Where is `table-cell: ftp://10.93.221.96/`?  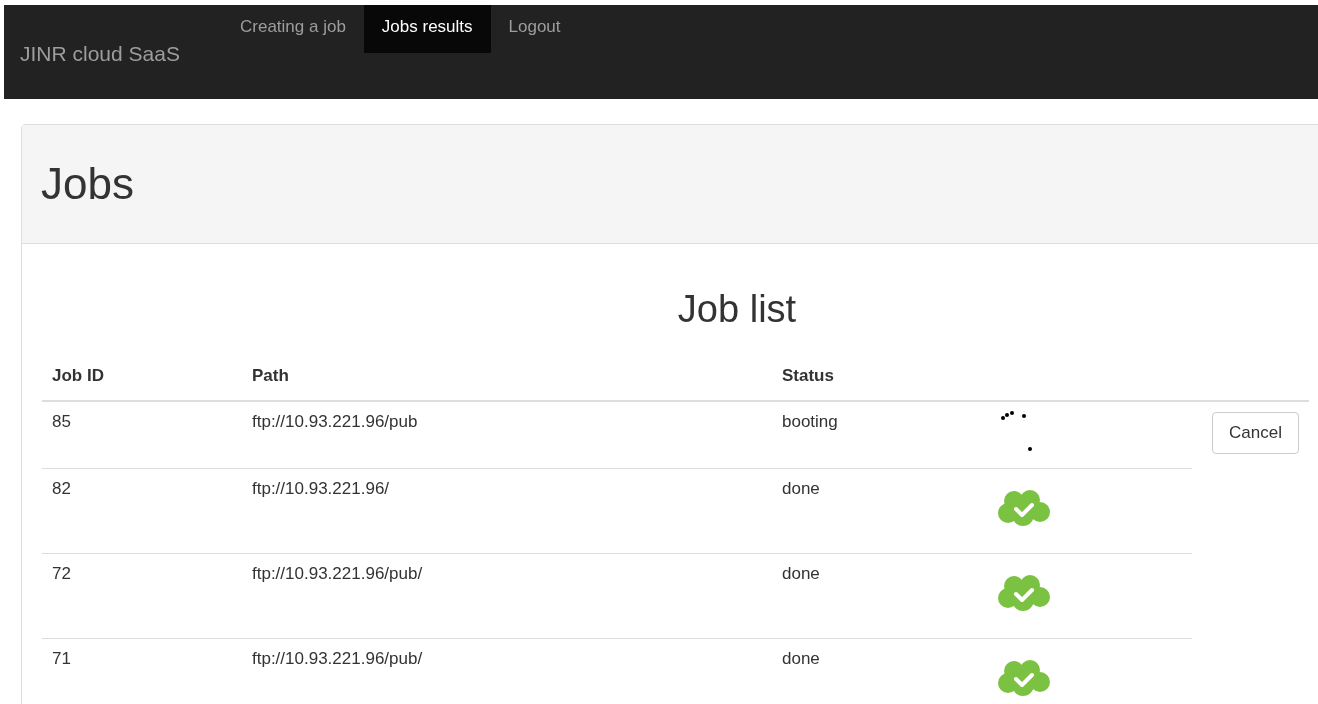 table-cell: ftp://10.93.221.96/ is located at coordinates (507, 511).